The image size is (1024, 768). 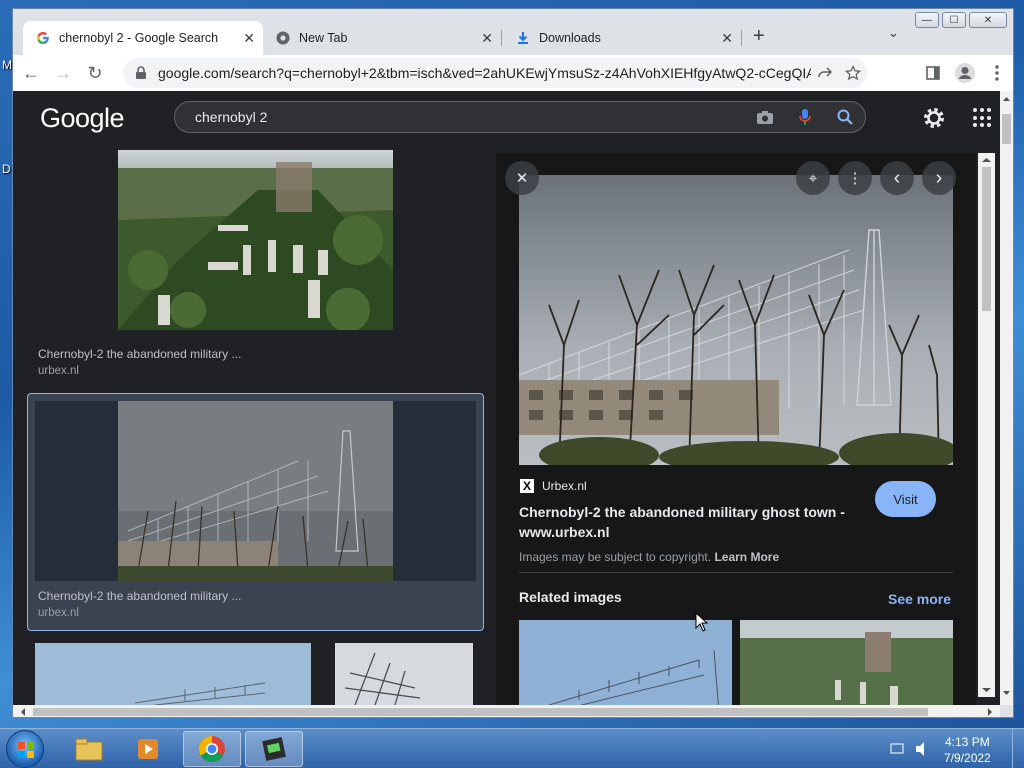 What do you see at coordinates (853, 73) in the screenshot?
I see `bookmark-star-icon` at bounding box center [853, 73].